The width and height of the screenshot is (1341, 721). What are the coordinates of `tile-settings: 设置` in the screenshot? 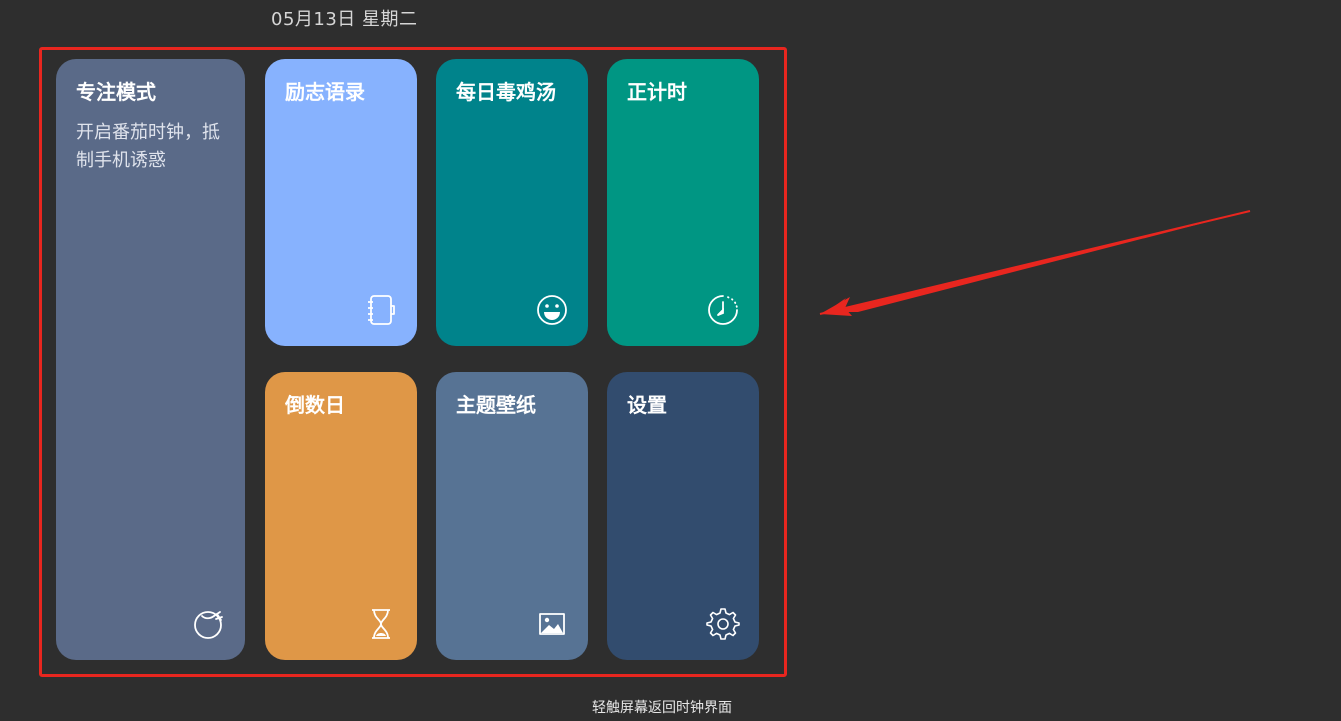 It's located at (683, 516).